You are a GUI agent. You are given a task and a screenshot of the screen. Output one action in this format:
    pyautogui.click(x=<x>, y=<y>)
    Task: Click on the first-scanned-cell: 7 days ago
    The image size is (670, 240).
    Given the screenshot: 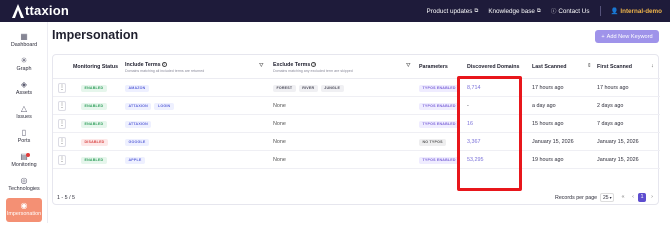 What is the action you would take?
    pyautogui.click(x=610, y=124)
    